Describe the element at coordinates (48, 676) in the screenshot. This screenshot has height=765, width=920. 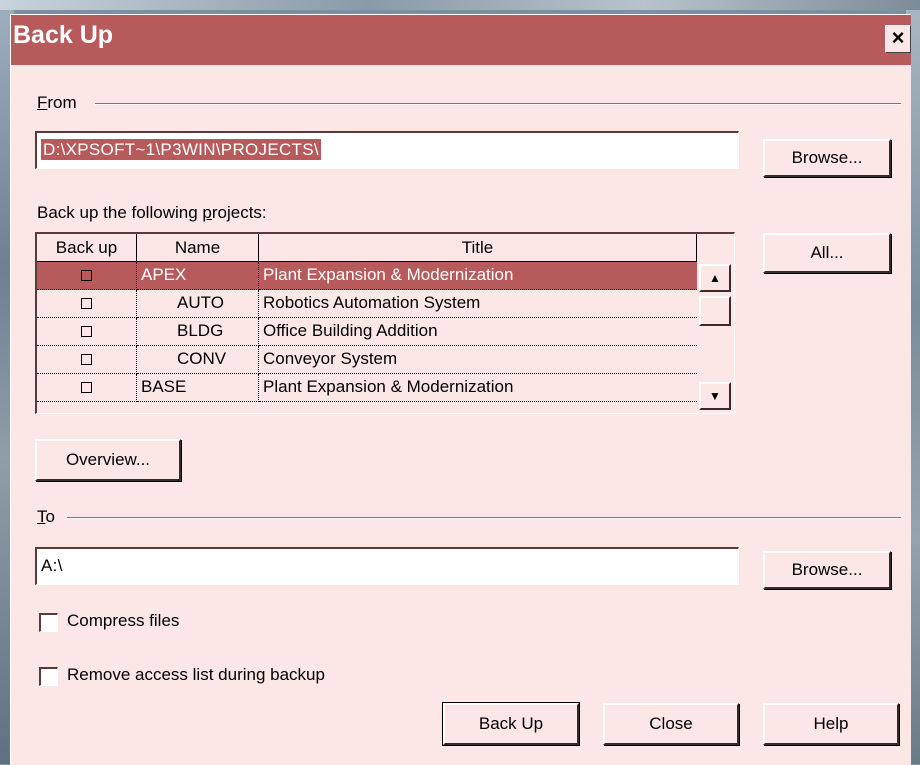
I see `remove-access-checkbox` at that location.